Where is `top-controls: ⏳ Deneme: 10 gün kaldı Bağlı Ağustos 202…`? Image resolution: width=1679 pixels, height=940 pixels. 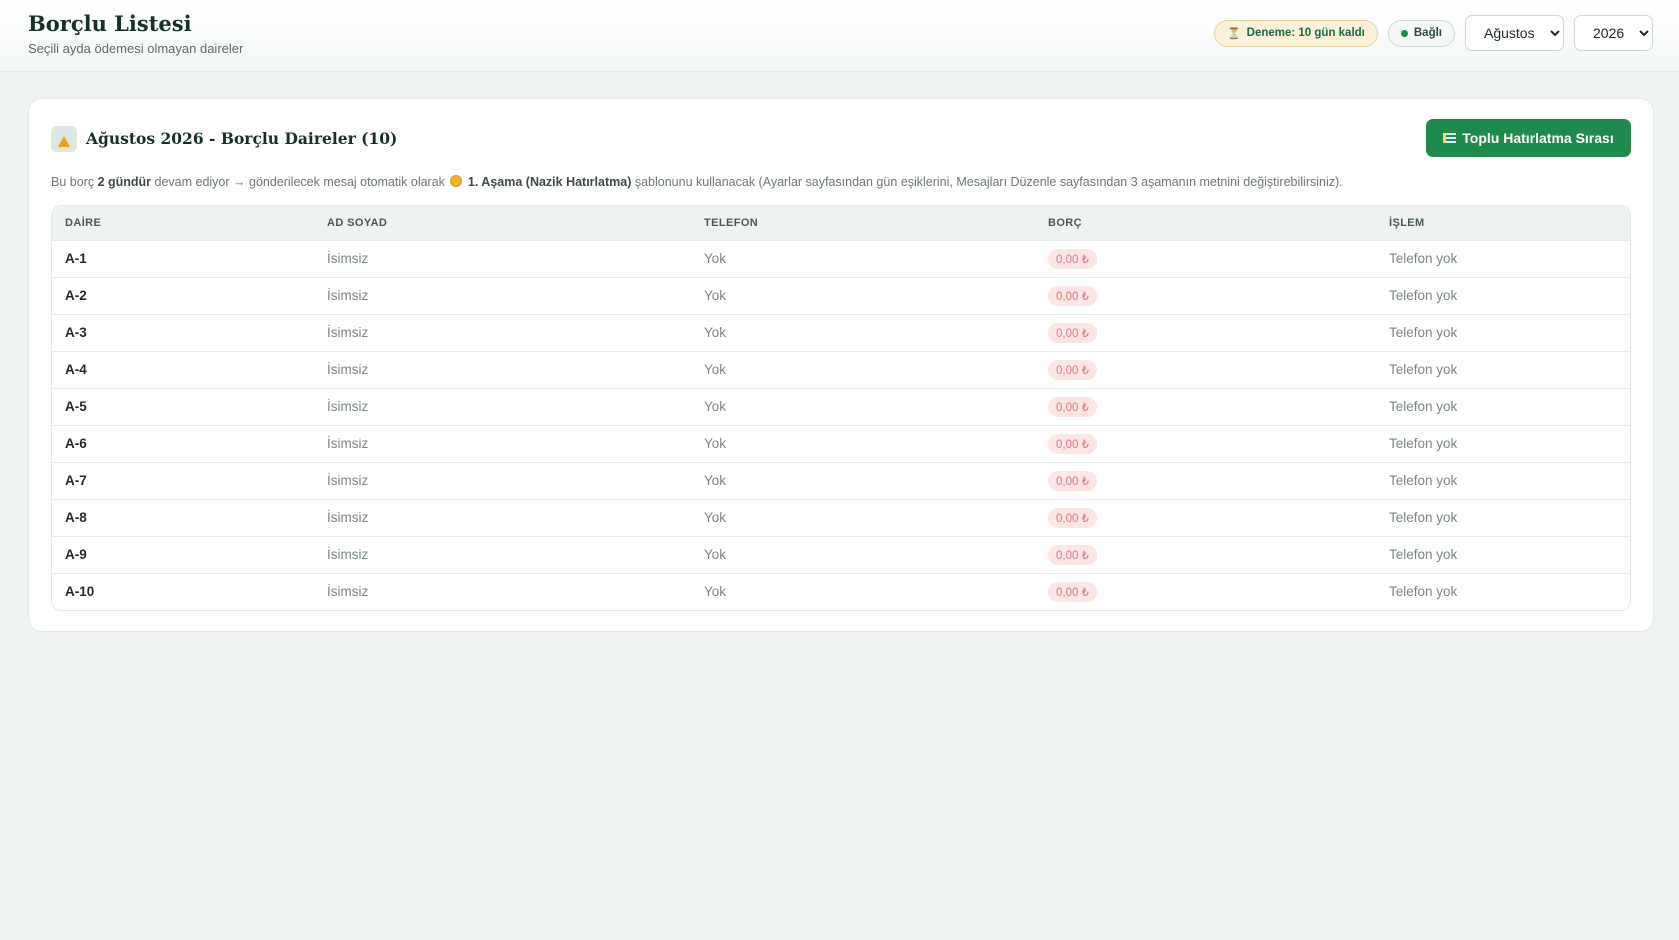
top-controls: ⏳ Deneme: 10 gün kaldı Bağlı Ağustos 202… is located at coordinates (1433, 33).